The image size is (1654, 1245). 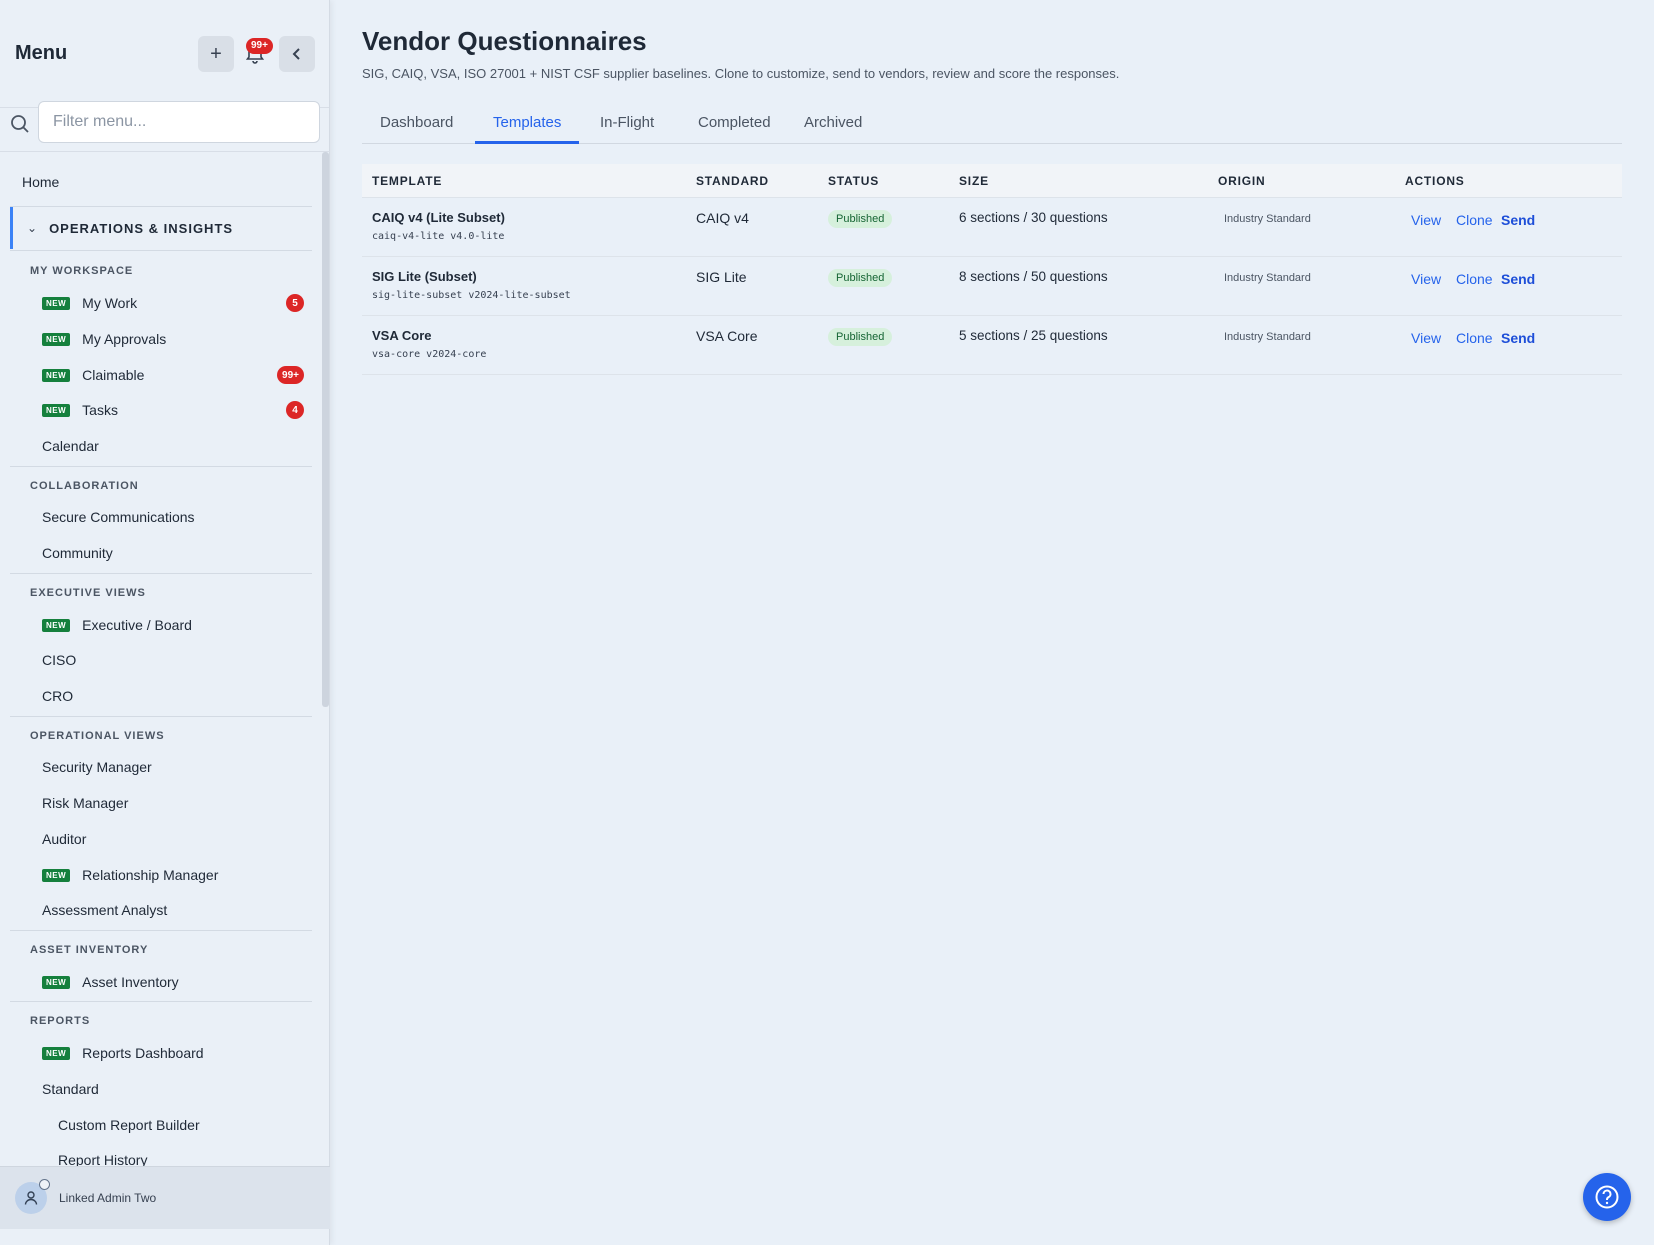 I want to click on template-size: 8 sections / 50 questions, so click(x=1033, y=276).